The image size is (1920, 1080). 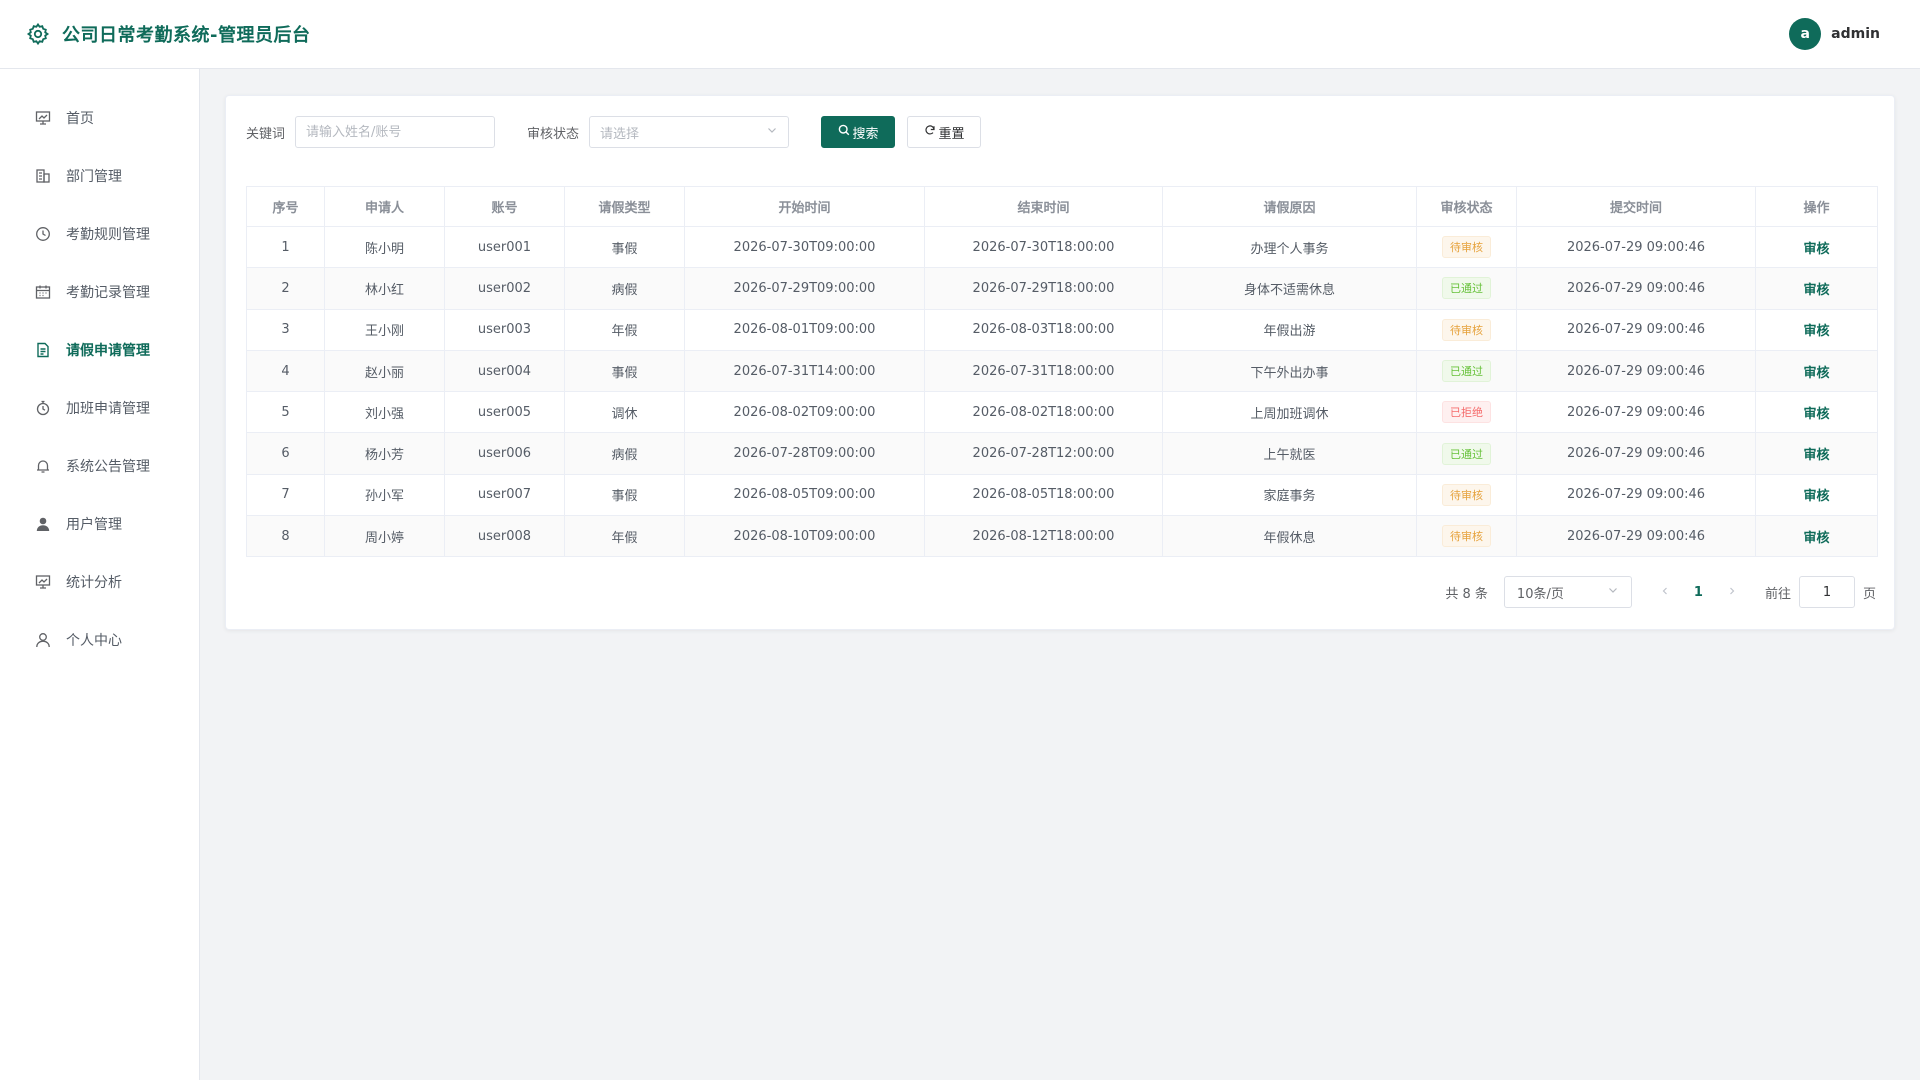 What do you see at coordinates (1289, 288) in the screenshot?
I see `cell-reason: 身体不适需休息` at bounding box center [1289, 288].